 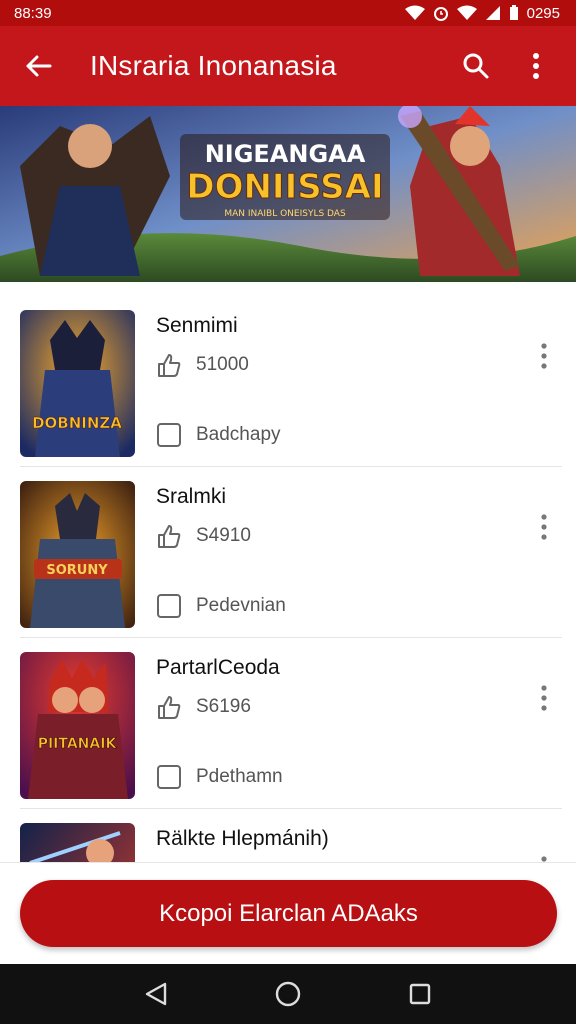 What do you see at coordinates (213, 65) in the screenshot?
I see `app-title: INsraria Inonanasia` at bounding box center [213, 65].